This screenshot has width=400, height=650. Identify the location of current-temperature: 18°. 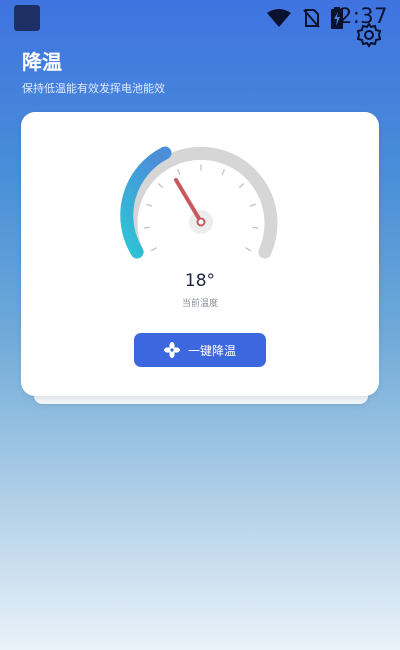
(200, 281).